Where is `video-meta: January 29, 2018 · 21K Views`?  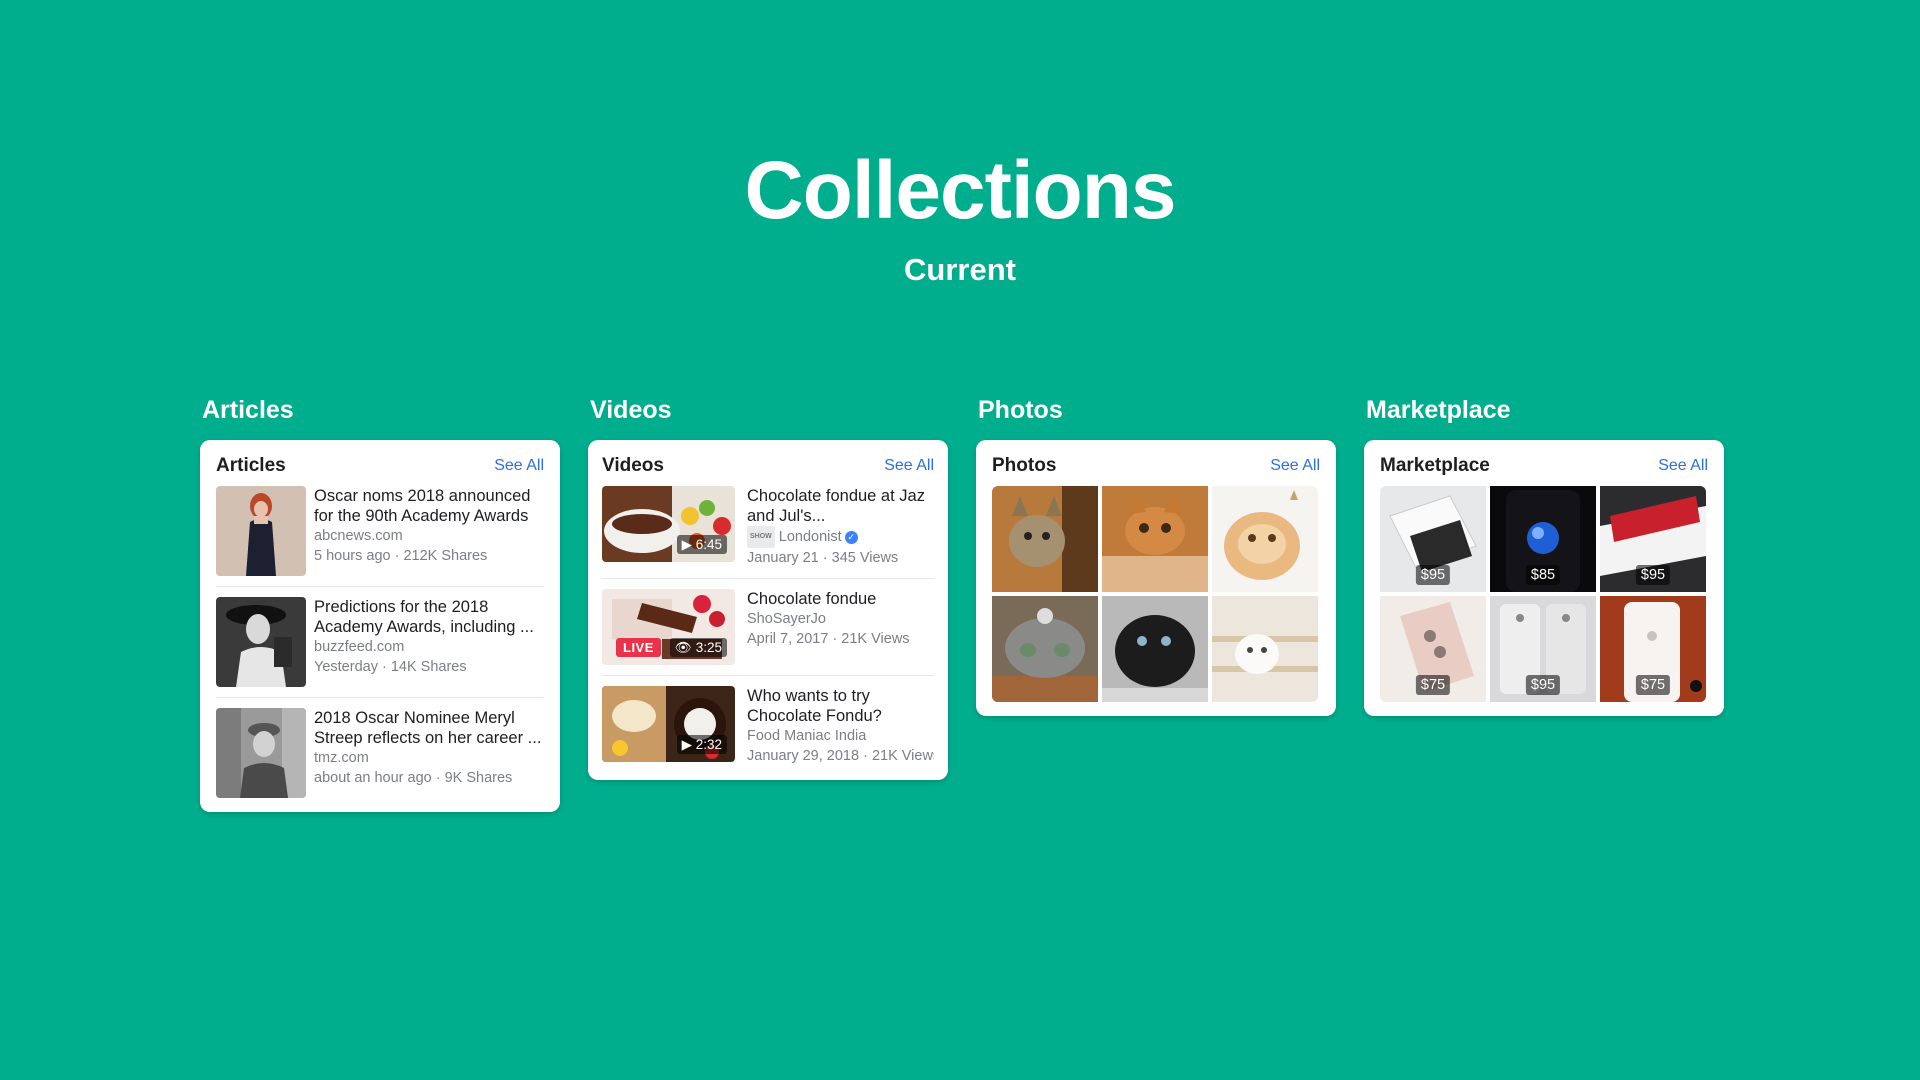
video-meta: January 29, 2018 · 21K Views is located at coordinates (840, 756).